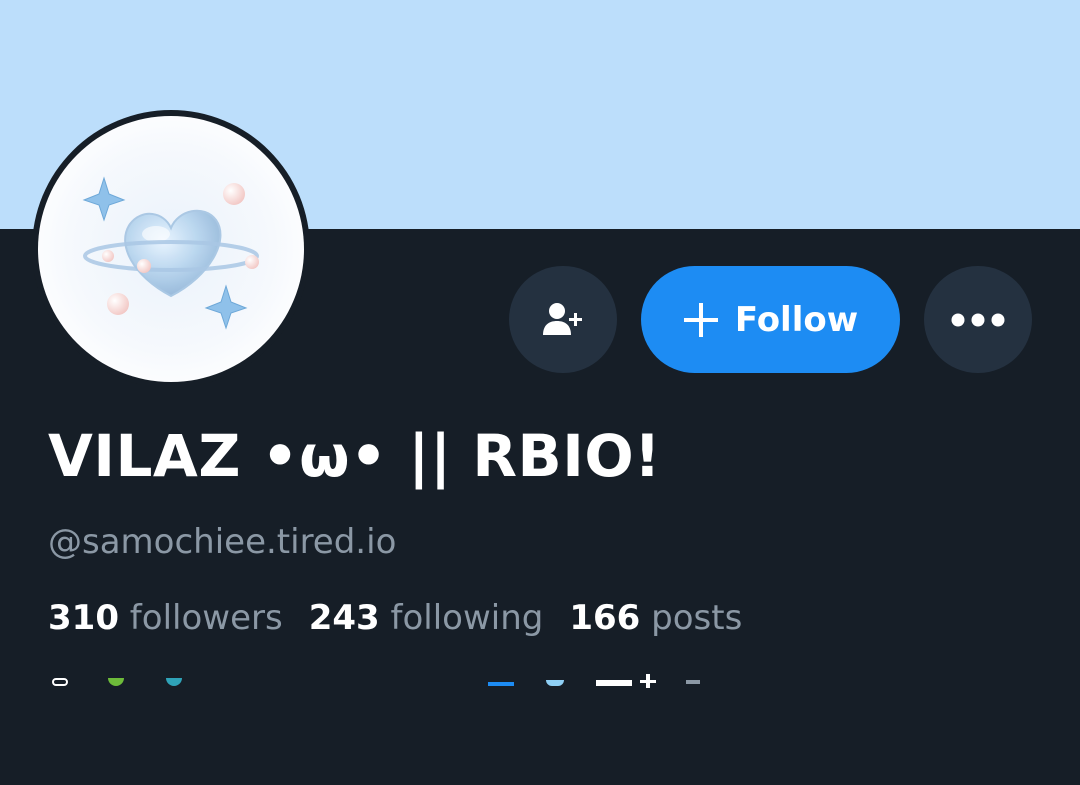  Describe the element at coordinates (697, 618) in the screenshot. I see `posts-label: posts` at that location.